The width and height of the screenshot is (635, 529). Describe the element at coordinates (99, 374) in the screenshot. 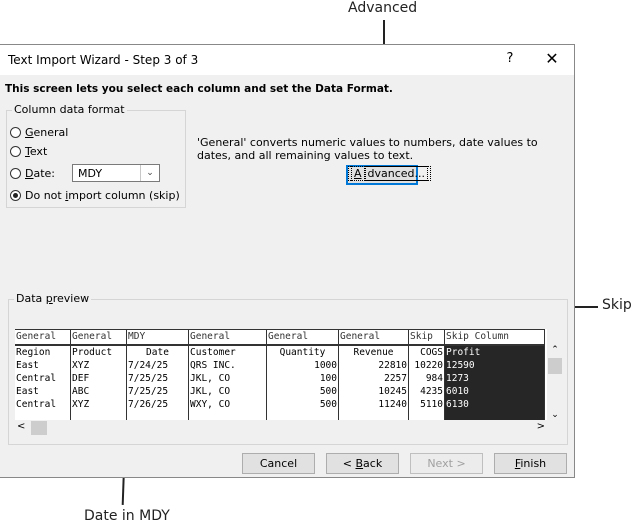

I see `preview-column: General Product XYZ DEF ABC XYZ` at that location.